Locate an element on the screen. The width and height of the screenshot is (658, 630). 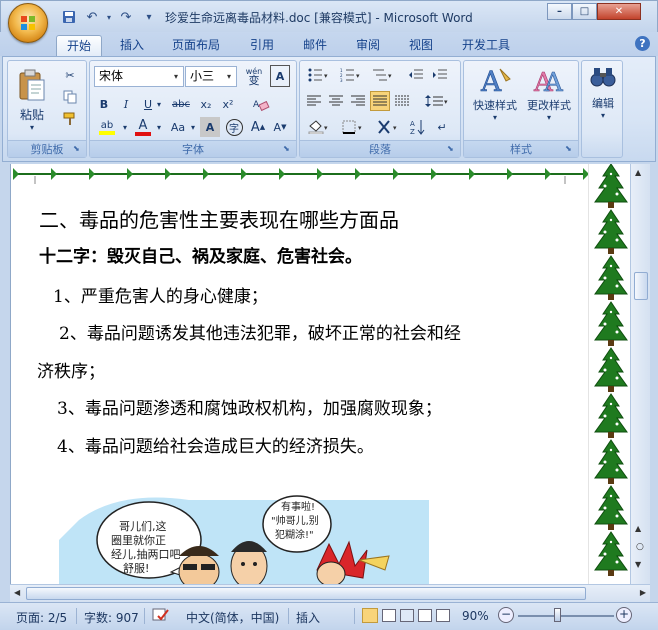
scroll-right-icon: ▶ is located at coordinates (643, 592).